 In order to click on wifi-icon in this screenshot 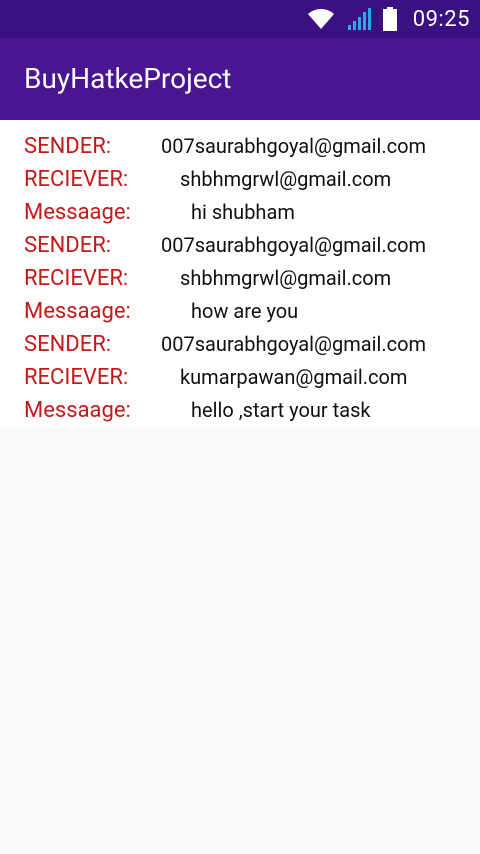, I will do `click(321, 19)`.